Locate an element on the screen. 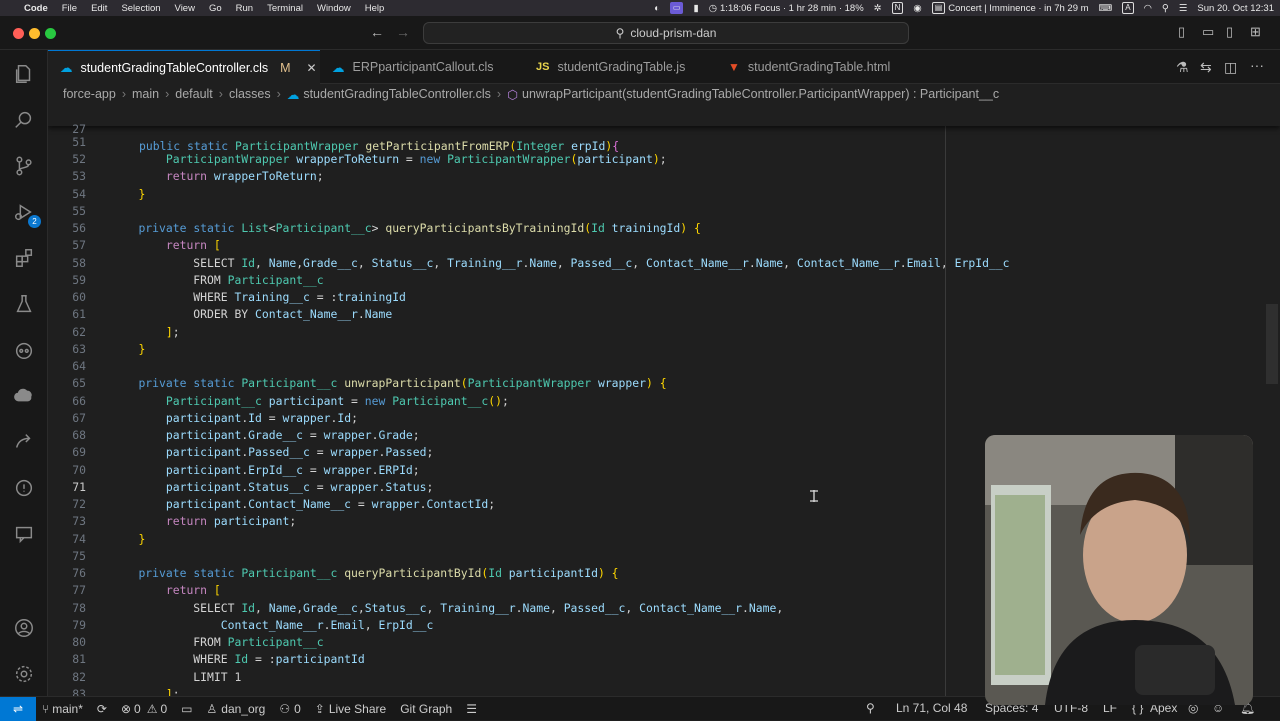  comments-icon is located at coordinates (24, 534).